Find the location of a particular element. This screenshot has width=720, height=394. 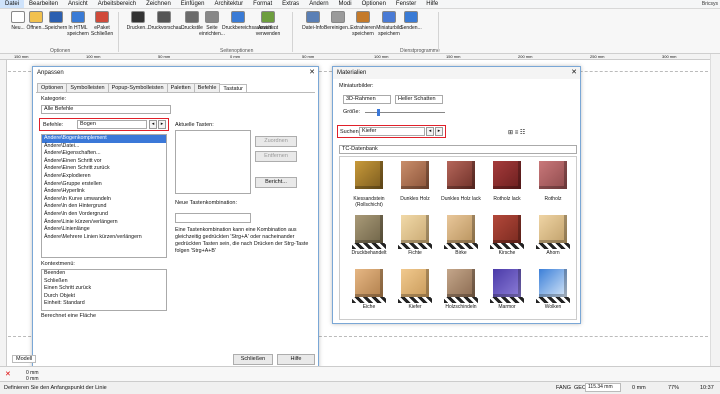

ruler-mark: 250 mm is located at coordinates (597, 56).